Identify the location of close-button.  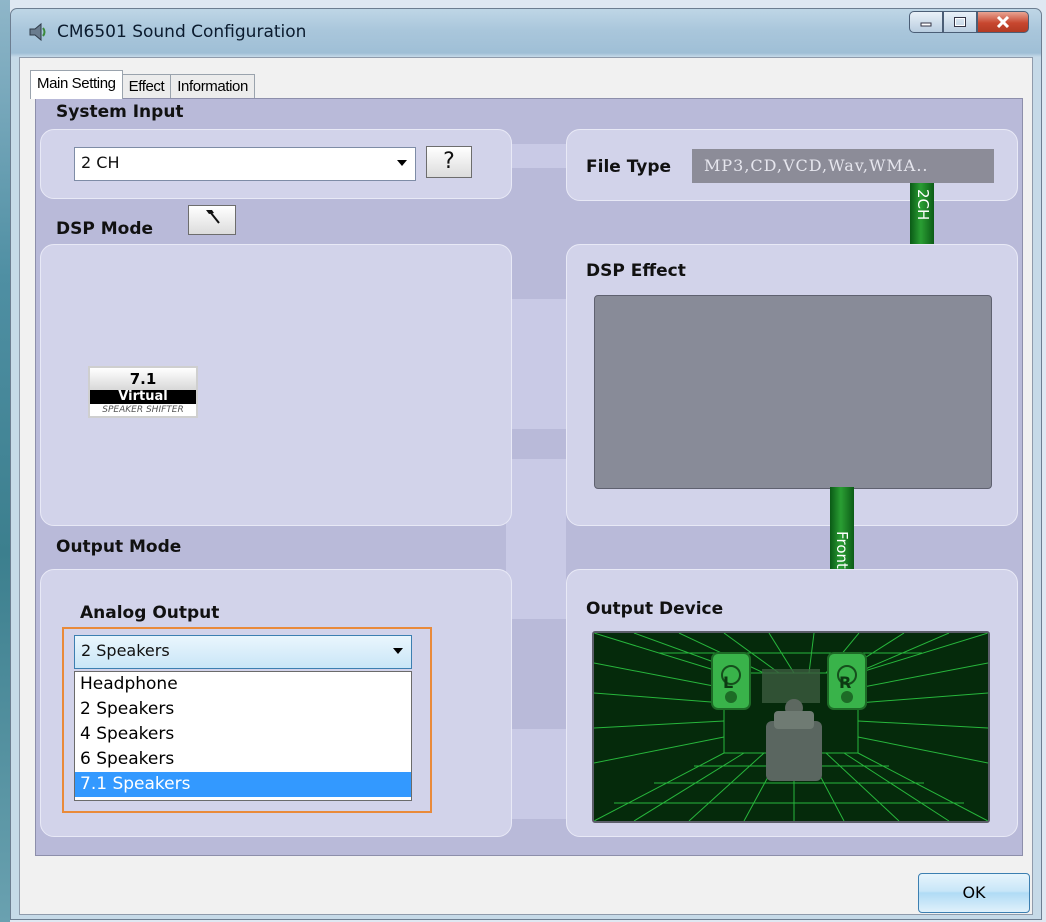
(1003, 22).